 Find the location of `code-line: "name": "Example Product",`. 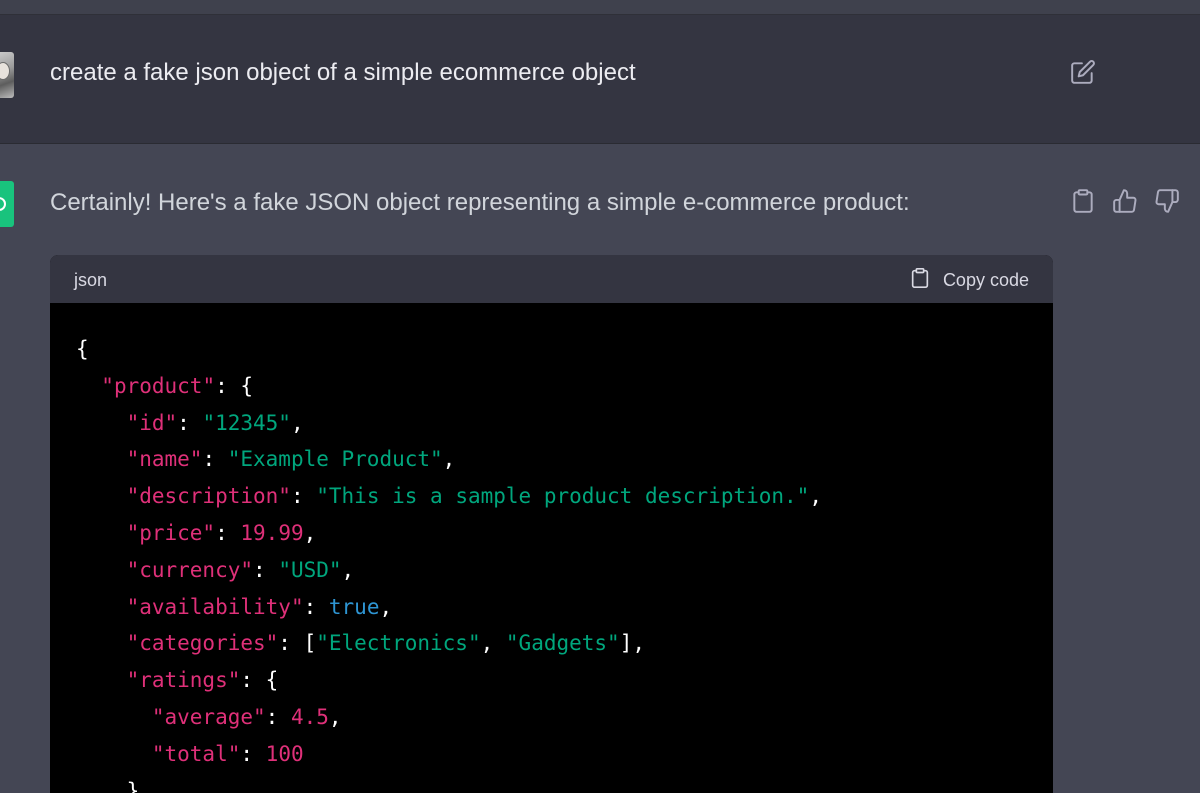

code-line: "name": "Example Product", is located at coordinates (564, 459).